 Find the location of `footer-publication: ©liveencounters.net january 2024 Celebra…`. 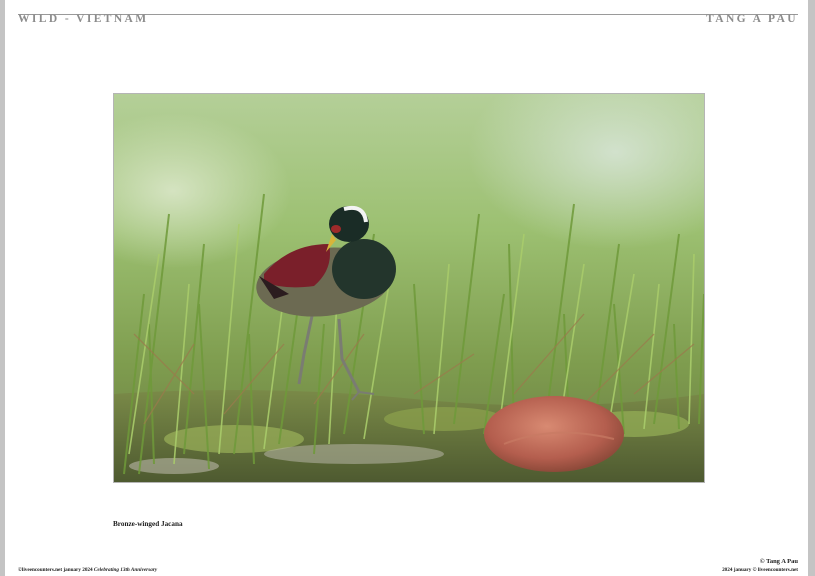

footer-publication: ©liveencounters.net january 2024 Celebra… is located at coordinates (87, 570).